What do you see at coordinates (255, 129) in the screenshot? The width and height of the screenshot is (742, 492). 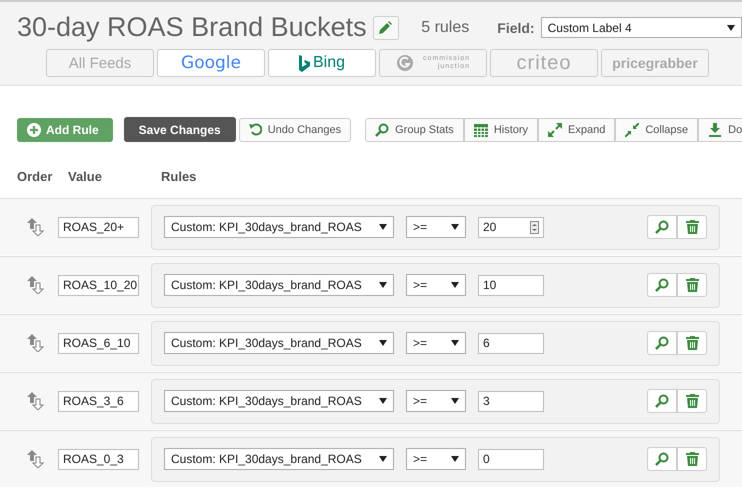 I see `undo-icon` at bounding box center [255, 129].